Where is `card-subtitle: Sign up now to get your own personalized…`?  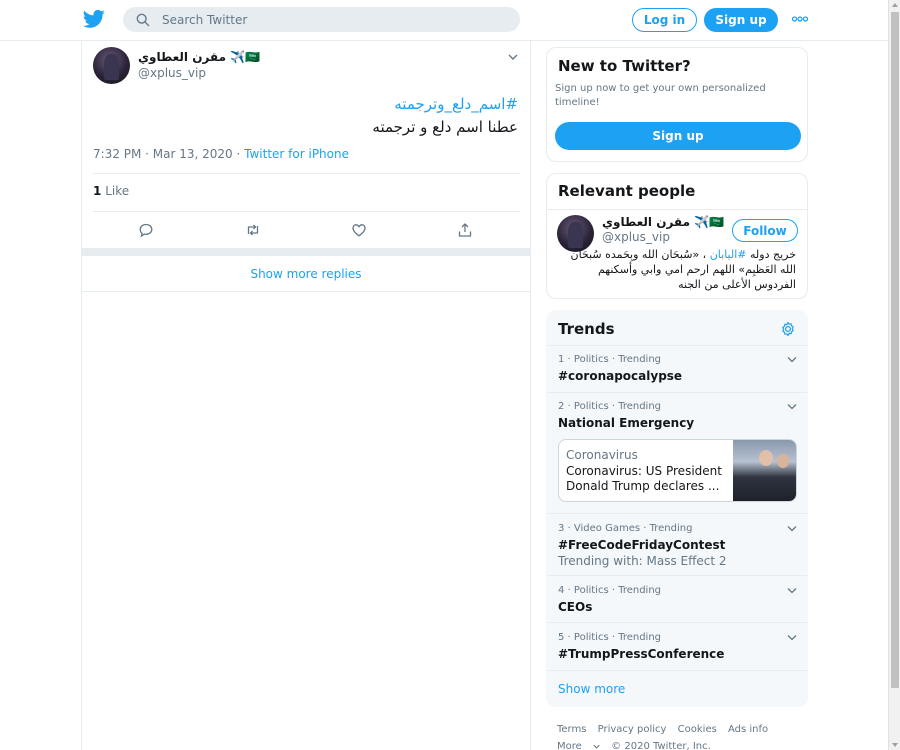
card-subtitle: Sign up now to get your own personalized… is located at coordinates (660, 95).